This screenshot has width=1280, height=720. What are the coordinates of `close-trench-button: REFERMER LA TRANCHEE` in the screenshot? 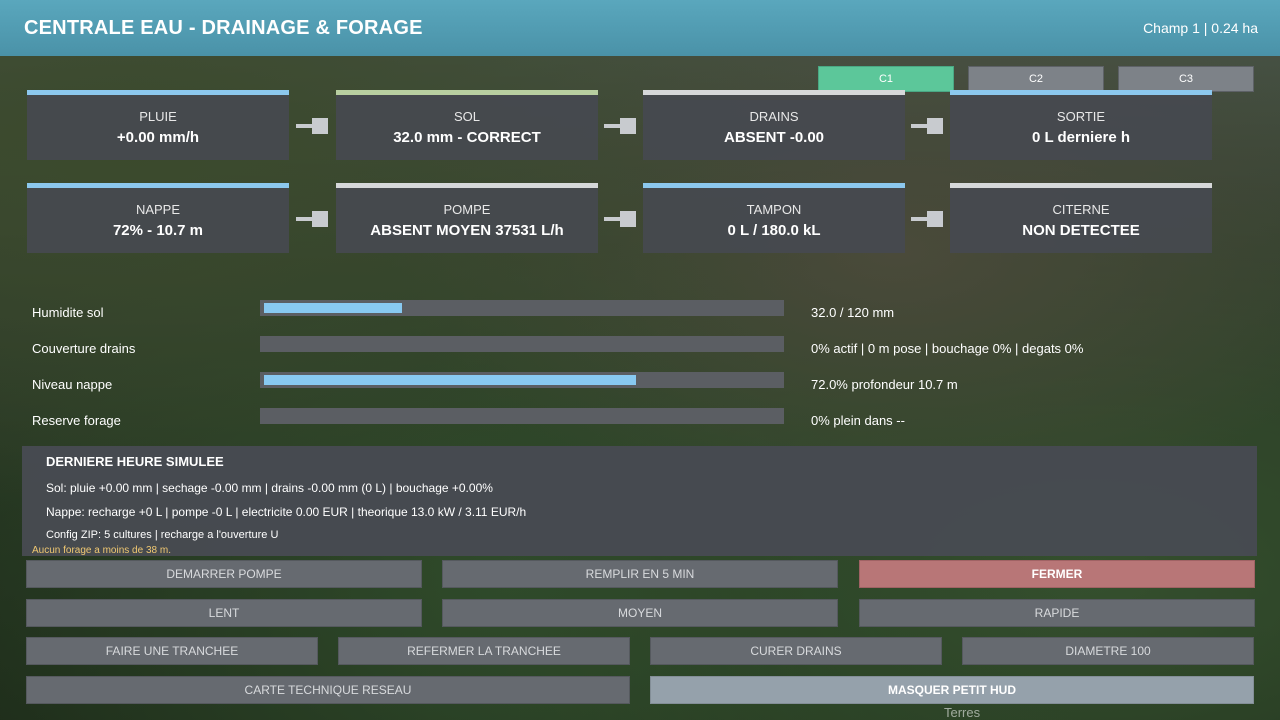 It's located at (484, 651).